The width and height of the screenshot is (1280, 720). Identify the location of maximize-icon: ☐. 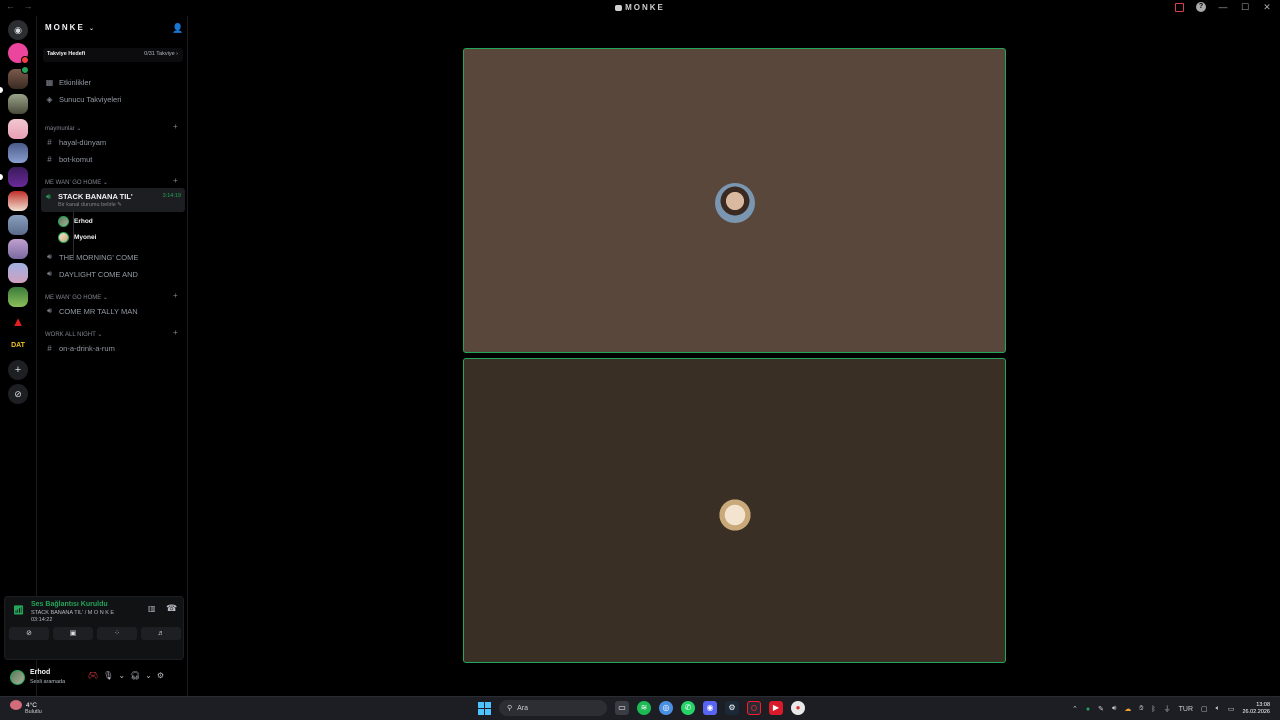
(1245, 7).